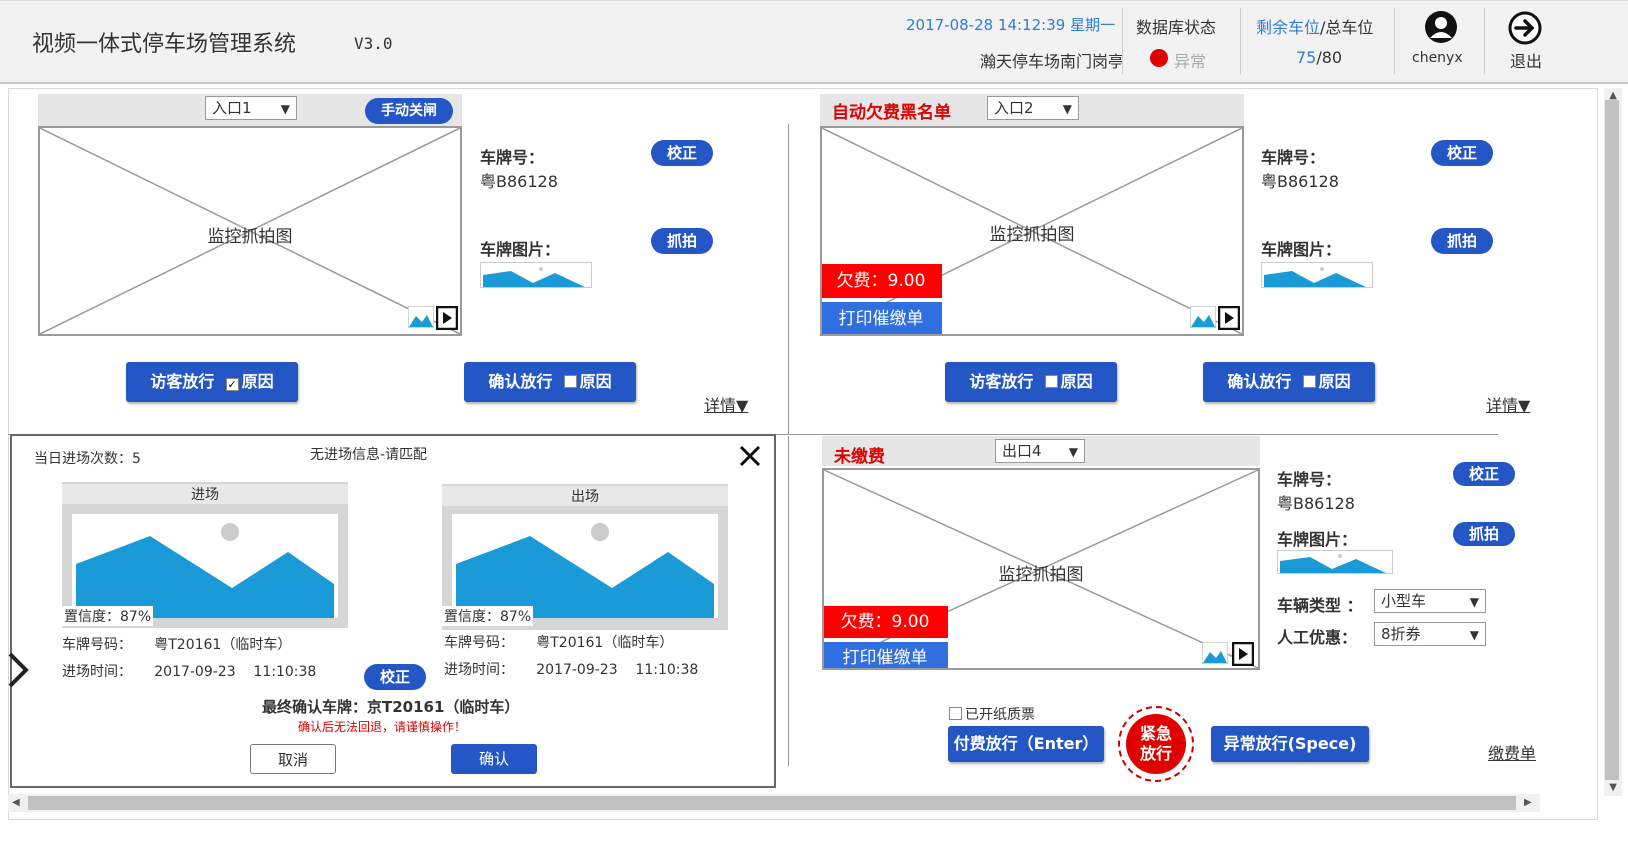 This screenshot has width=1628, height=850. I want to click on app-title: 视频一体式停车场管理系统, so click(164, 44).